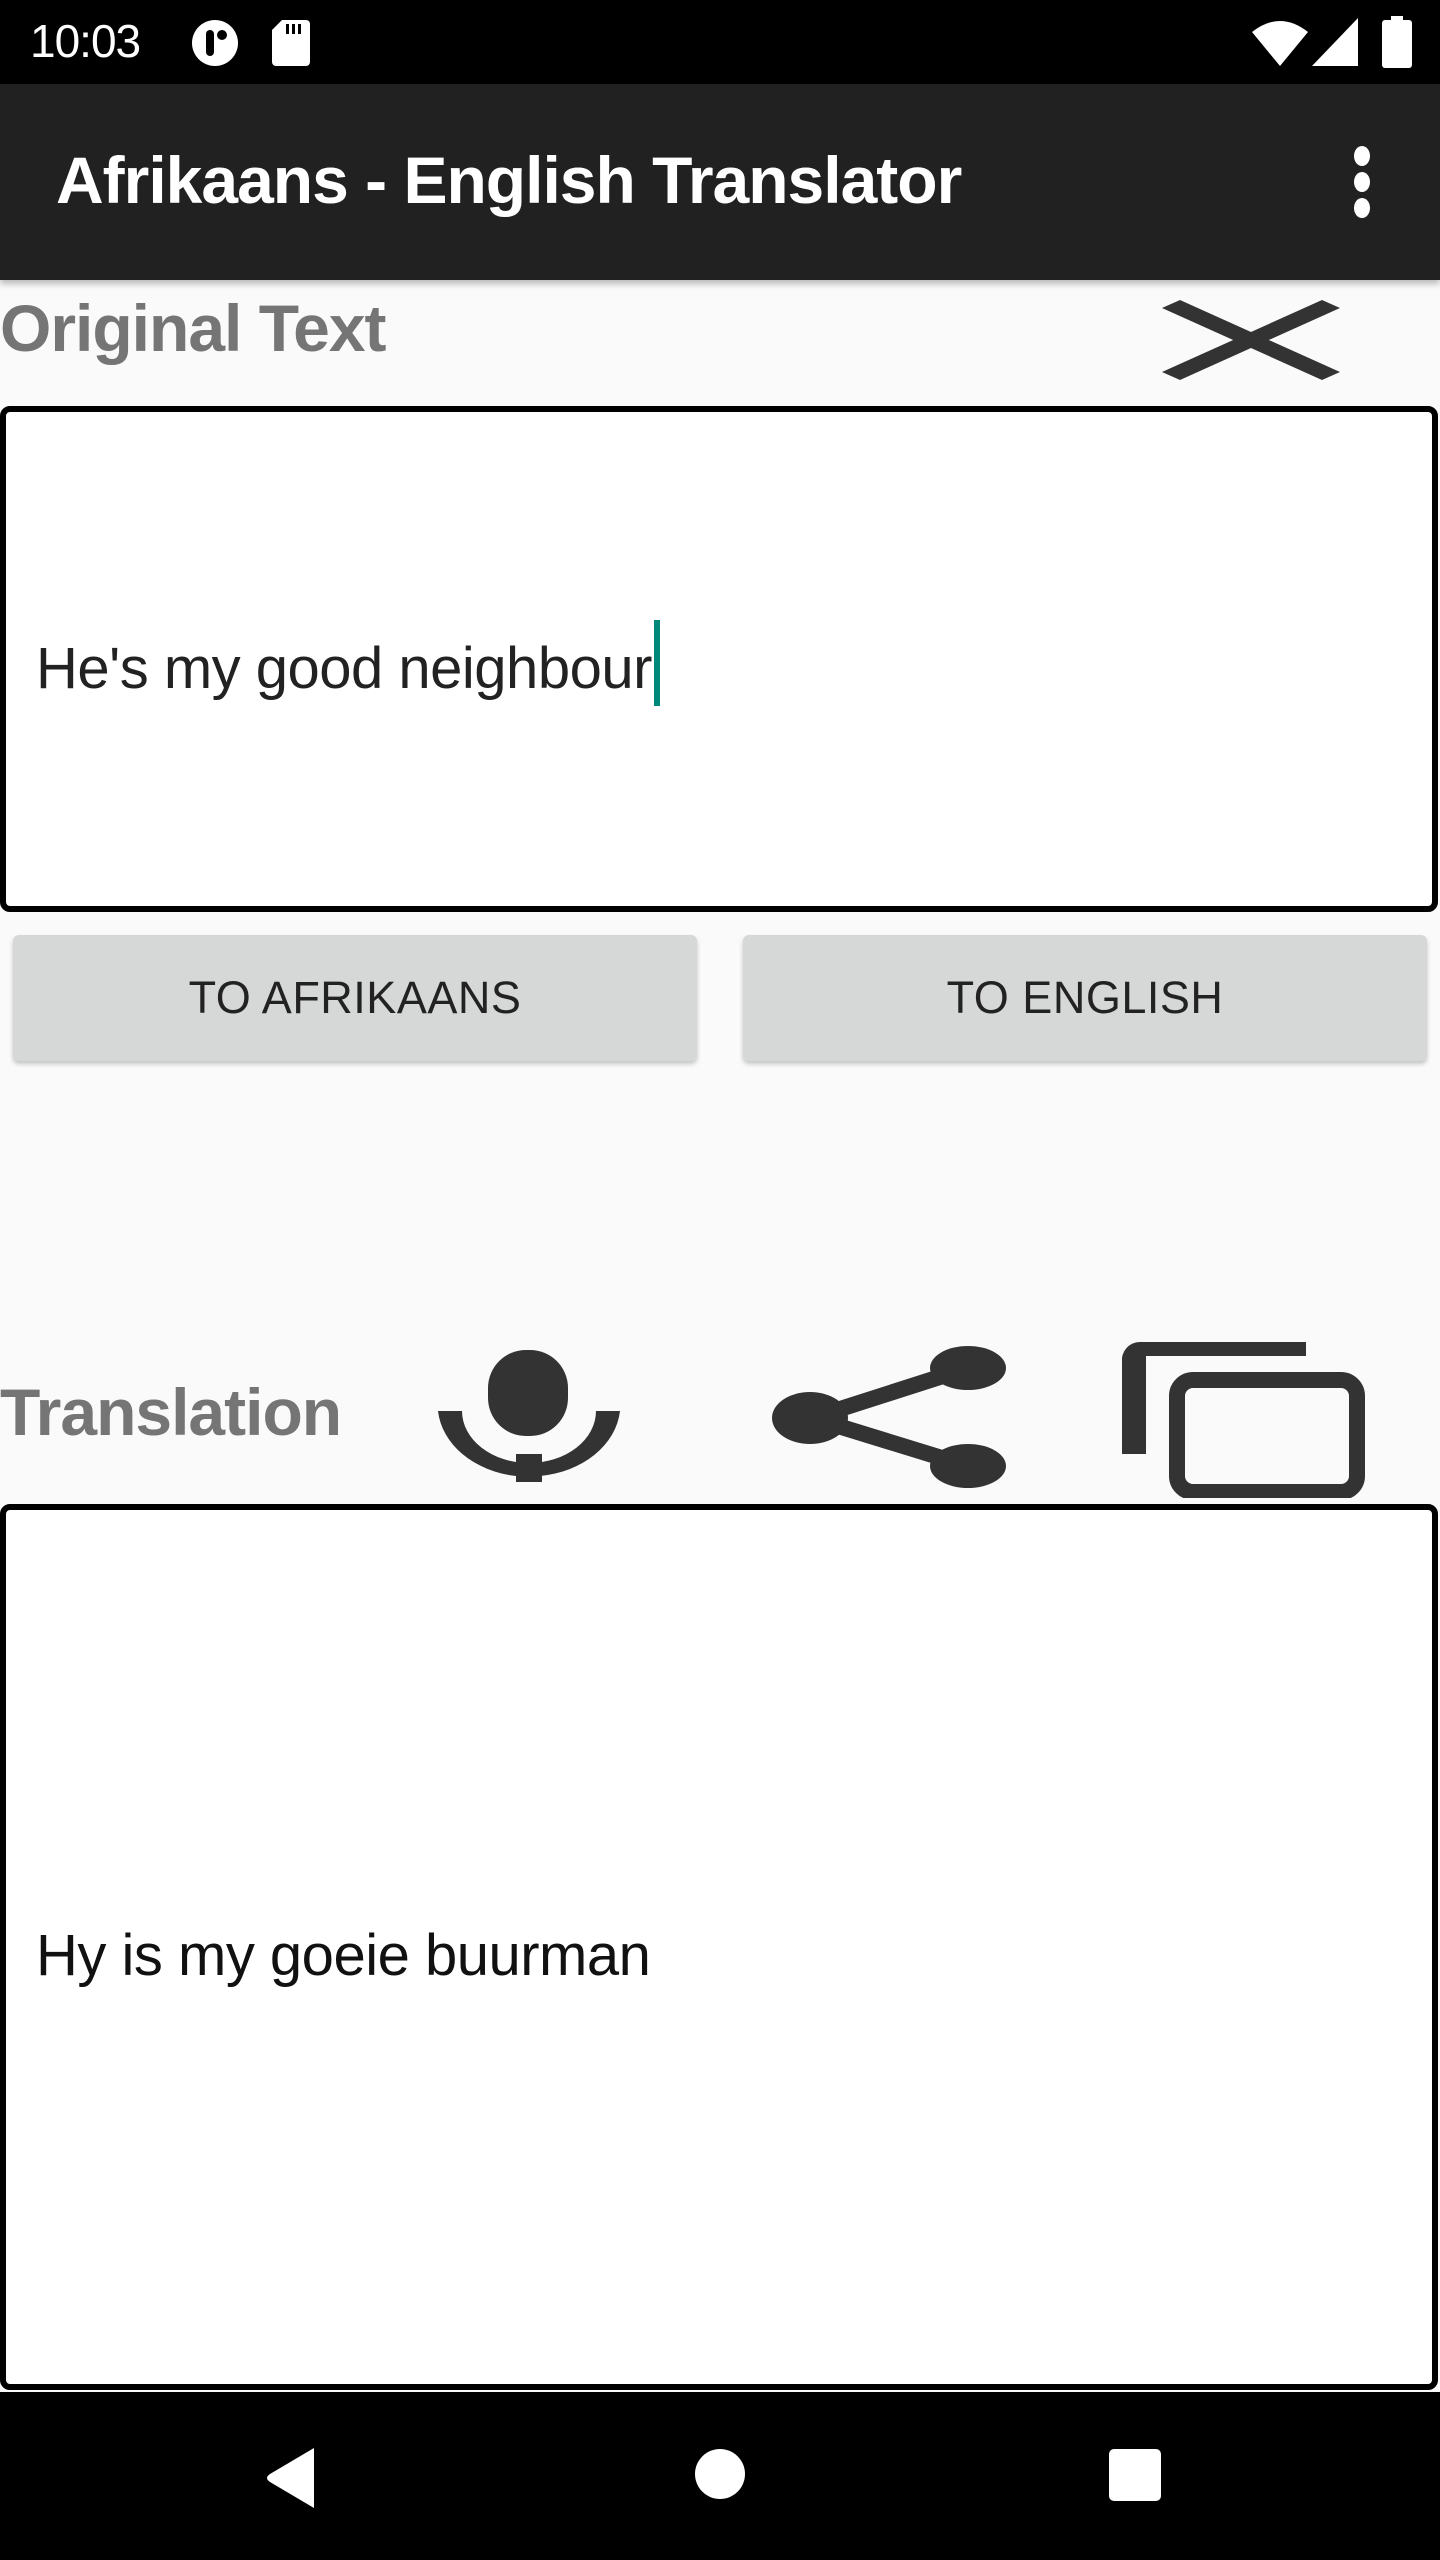 This screenshot has height=2560, width=1440. I want to click on original-text-label: Original Text, so click(193, 328).